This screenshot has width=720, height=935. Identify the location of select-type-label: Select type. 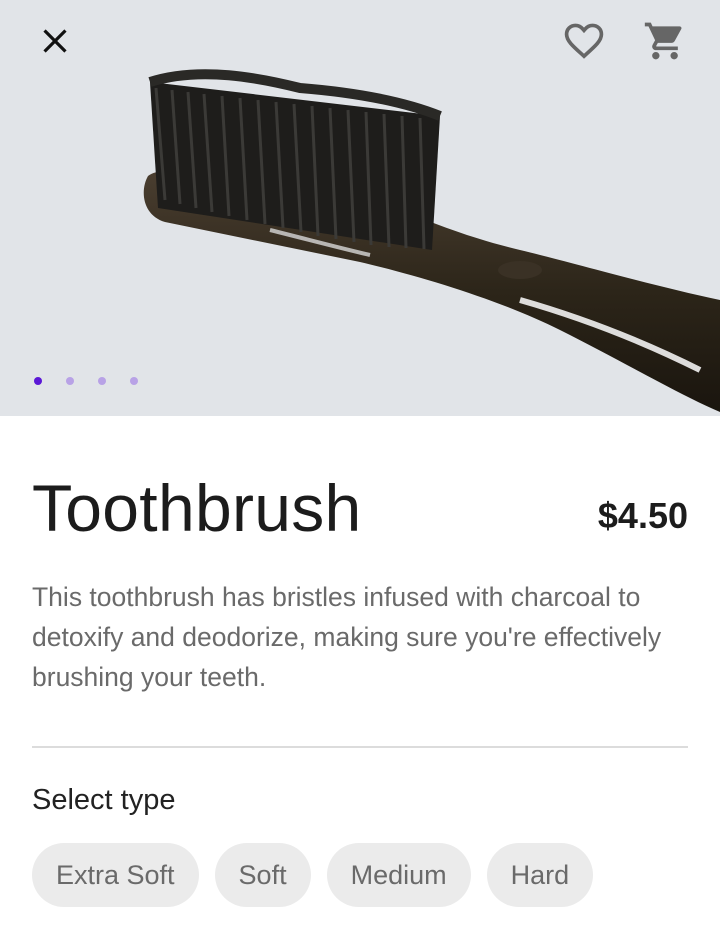
(104, 800).